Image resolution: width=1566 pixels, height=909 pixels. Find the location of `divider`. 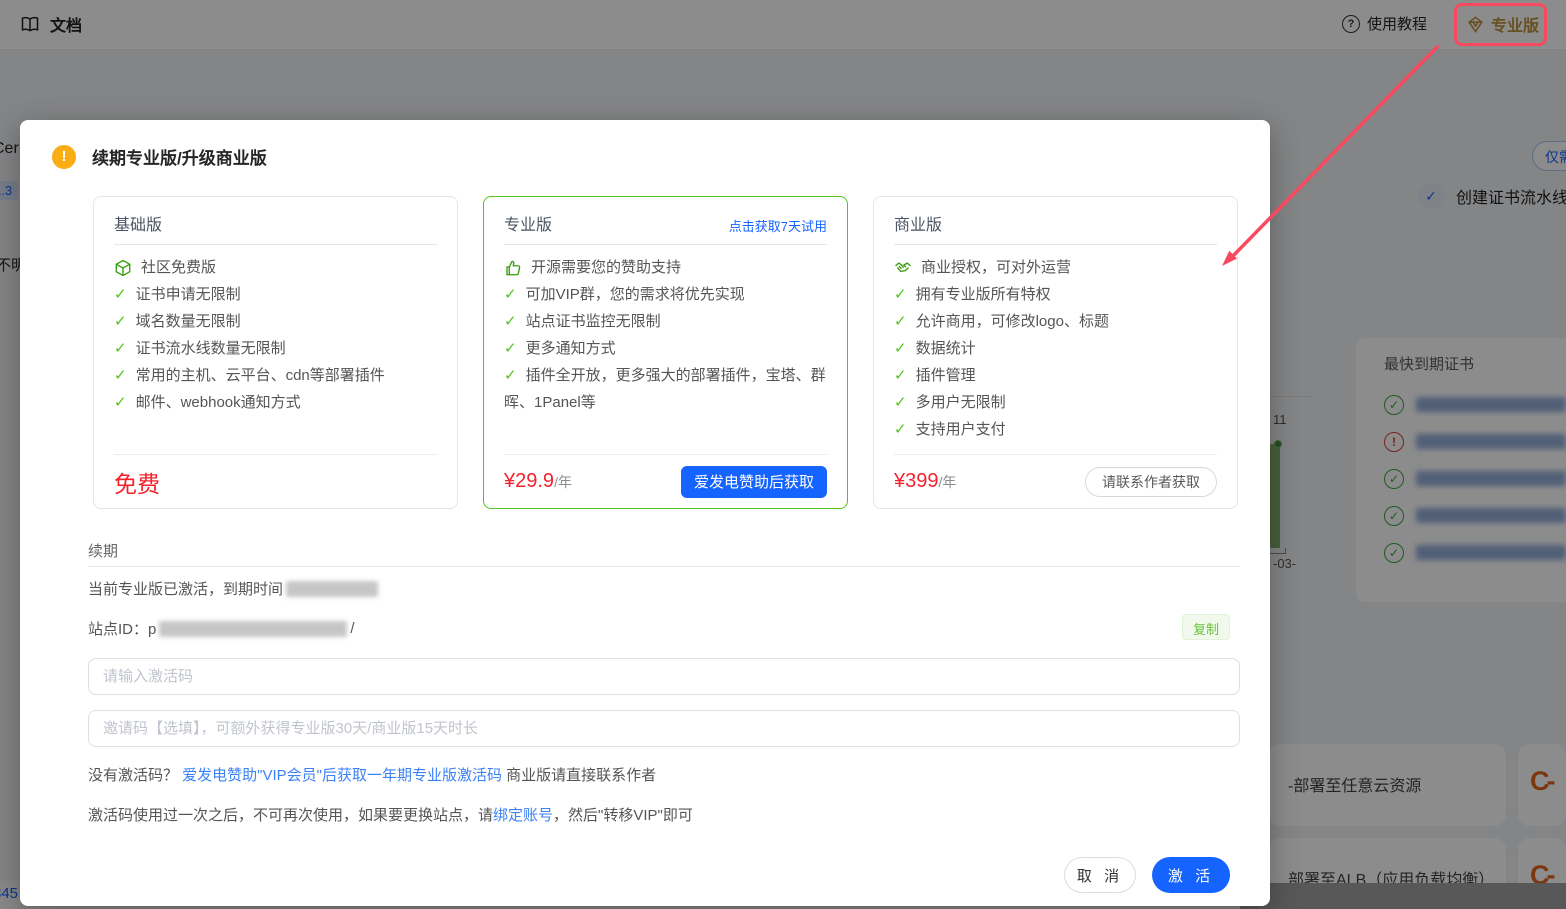

divider is located at coordinates (664, 566).